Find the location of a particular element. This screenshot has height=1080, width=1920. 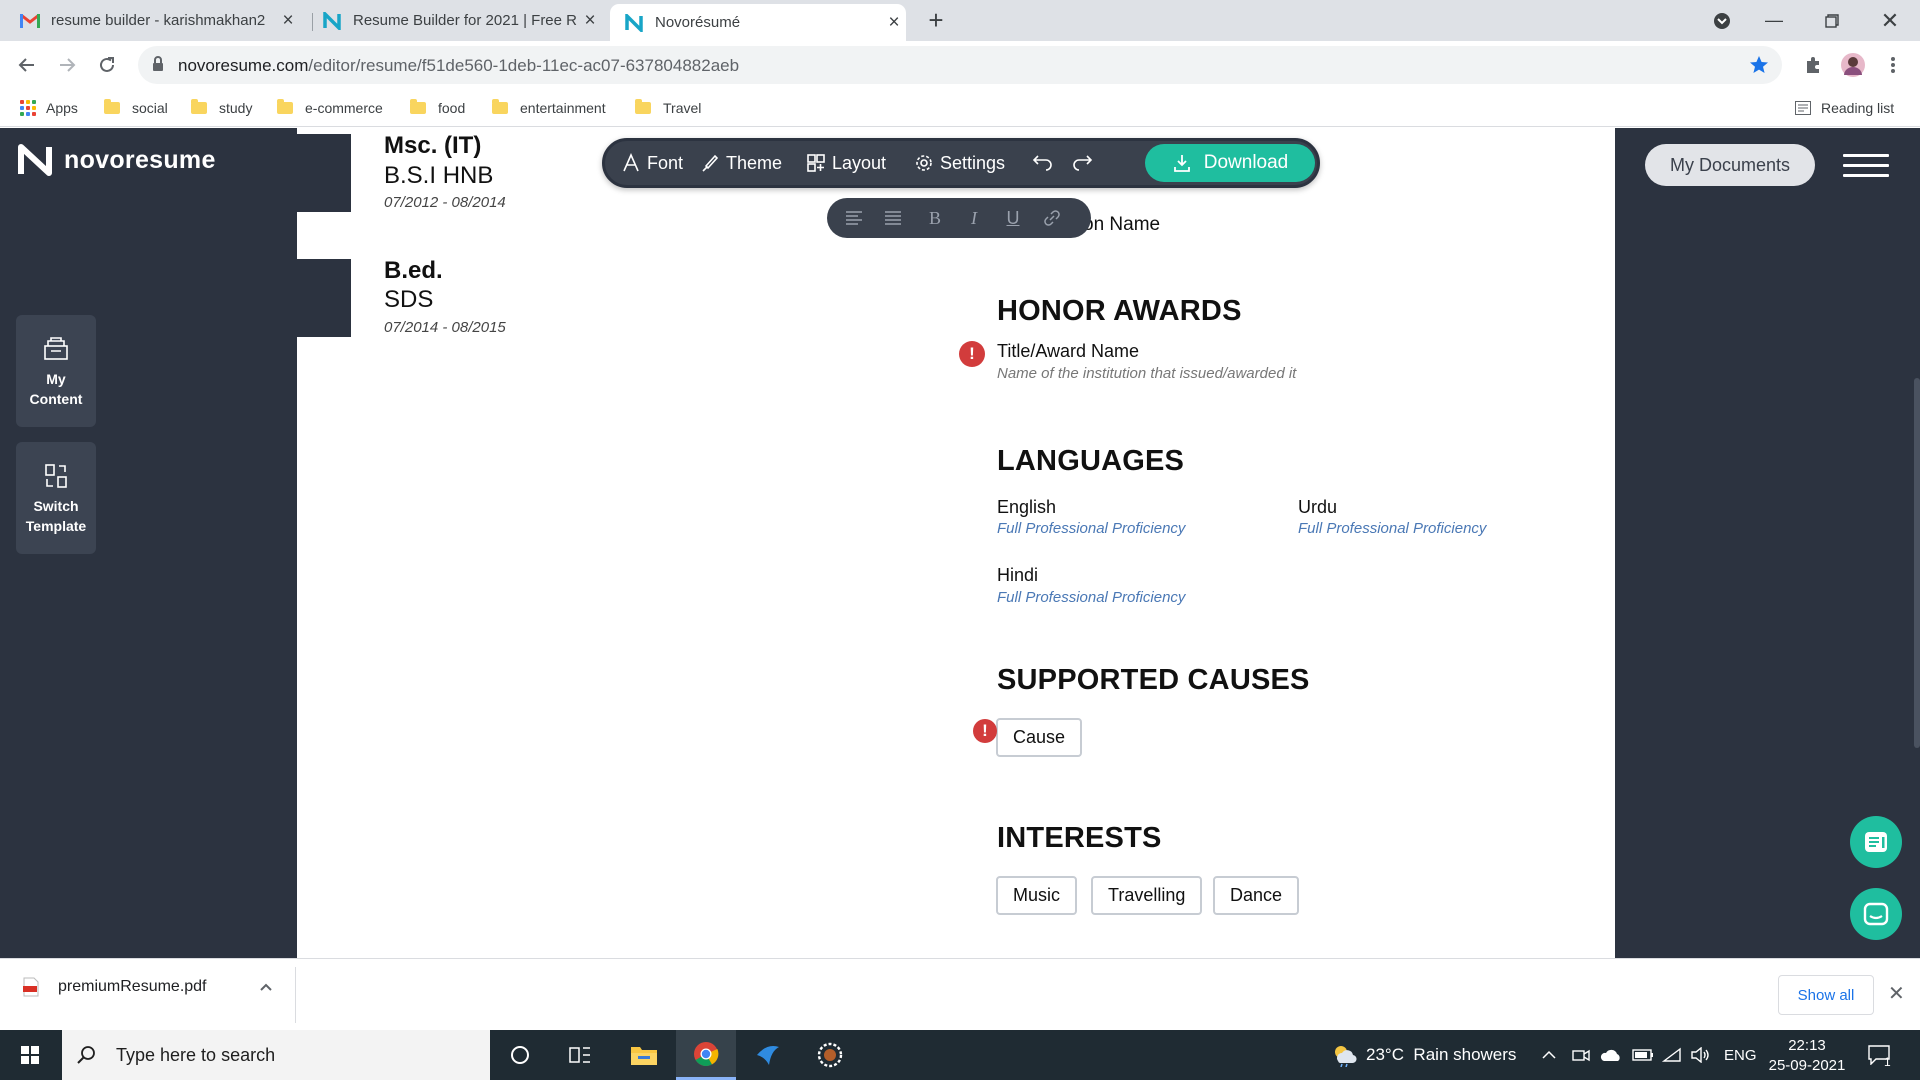

education-marker is located at coordinates (324, 298).